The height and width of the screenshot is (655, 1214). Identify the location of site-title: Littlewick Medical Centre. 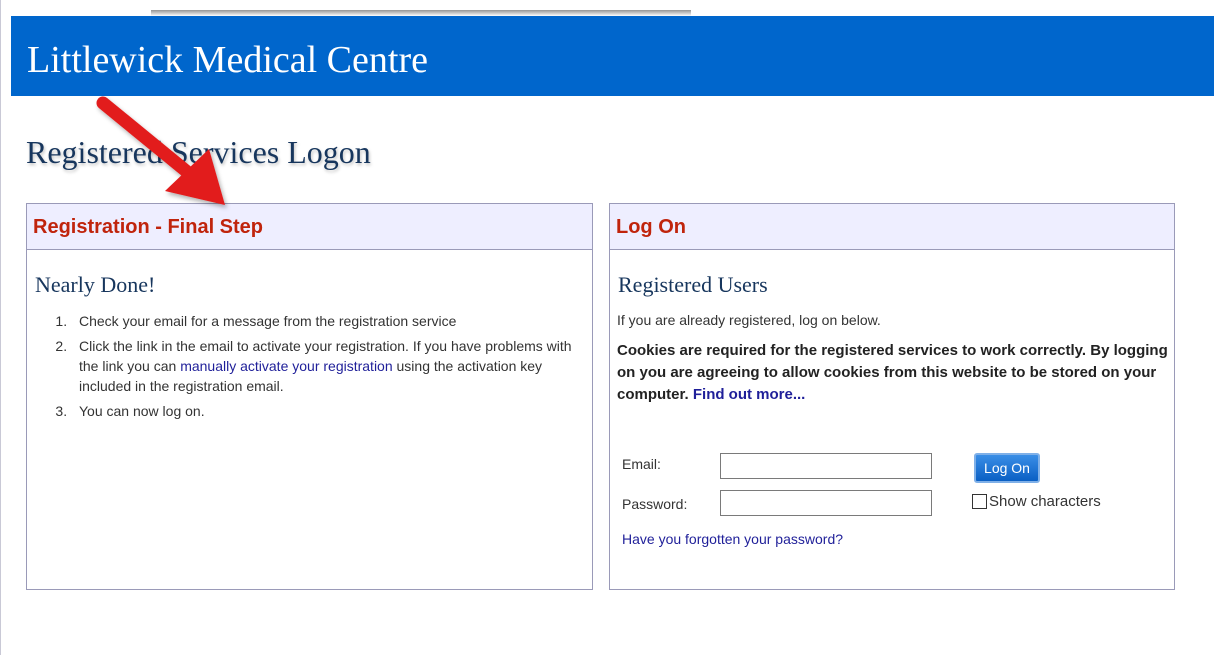
(227, 60).